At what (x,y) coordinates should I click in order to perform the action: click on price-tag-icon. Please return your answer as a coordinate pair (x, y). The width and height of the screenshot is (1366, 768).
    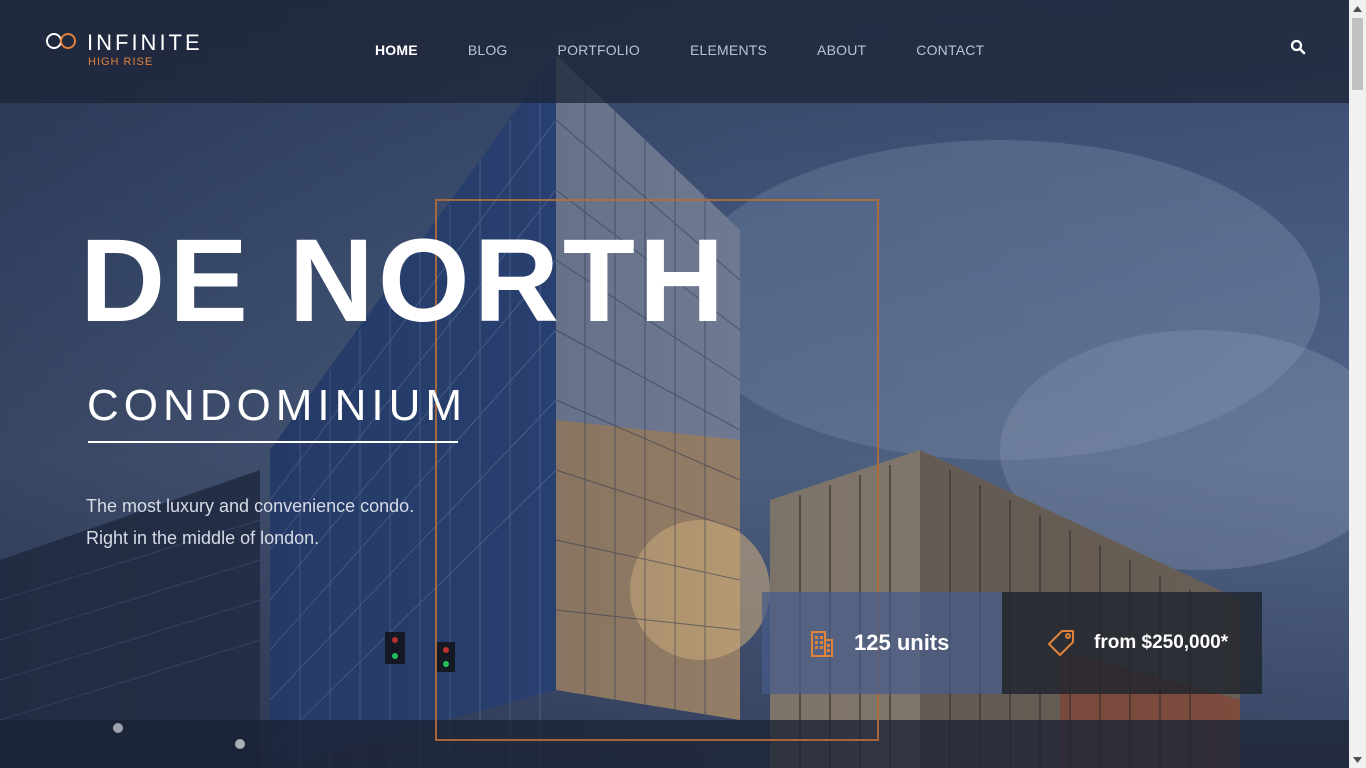
    Looking at the image, I should click on (1061, 643).